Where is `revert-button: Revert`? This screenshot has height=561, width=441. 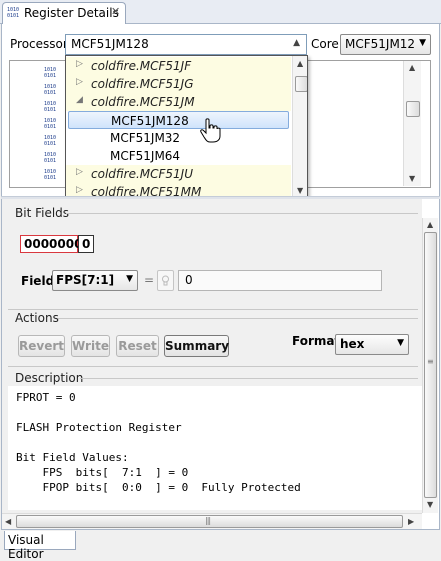
revert-button: Revert is located at coordinates (41, 346).